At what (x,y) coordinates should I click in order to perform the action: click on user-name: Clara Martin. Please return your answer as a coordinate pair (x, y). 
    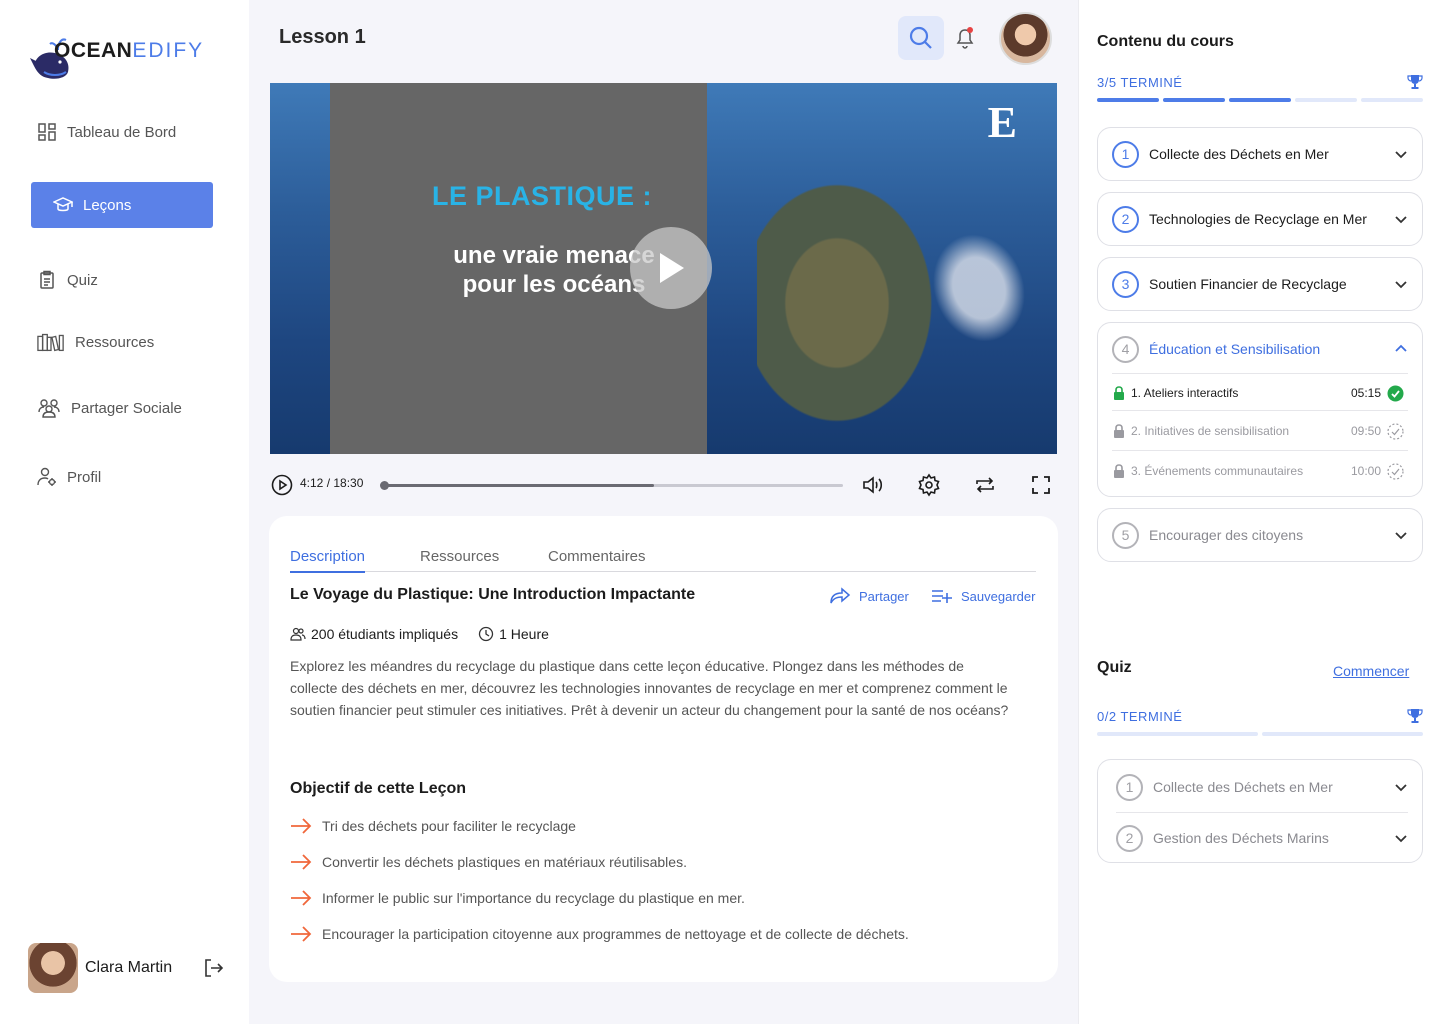
    Looking at the image, I should click on (129, 967).